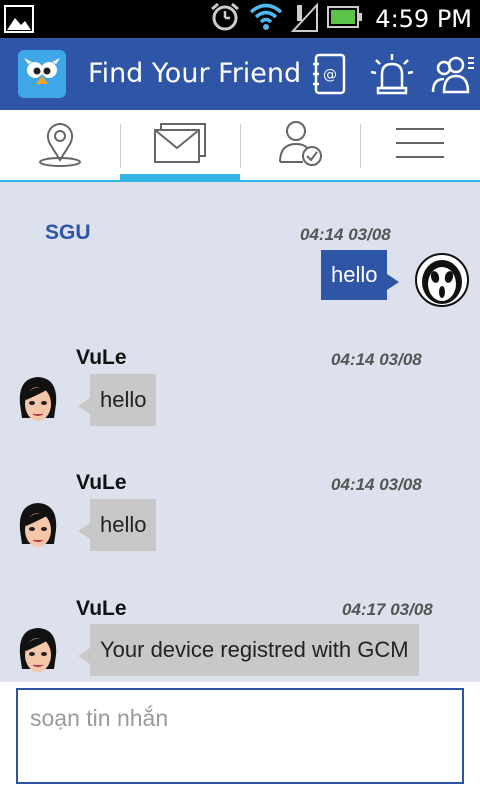  Describe the element at coordinates (266, 19) in the screenshot. I see `wifi-icon` at that location.